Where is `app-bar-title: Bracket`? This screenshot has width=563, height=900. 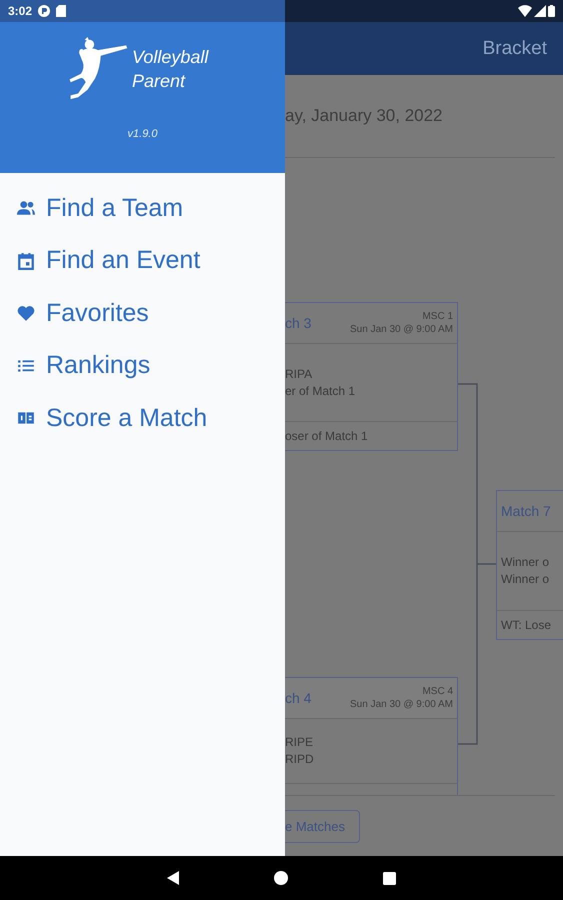
app-bar-title: Bracket is located at coordinates (514, 49).